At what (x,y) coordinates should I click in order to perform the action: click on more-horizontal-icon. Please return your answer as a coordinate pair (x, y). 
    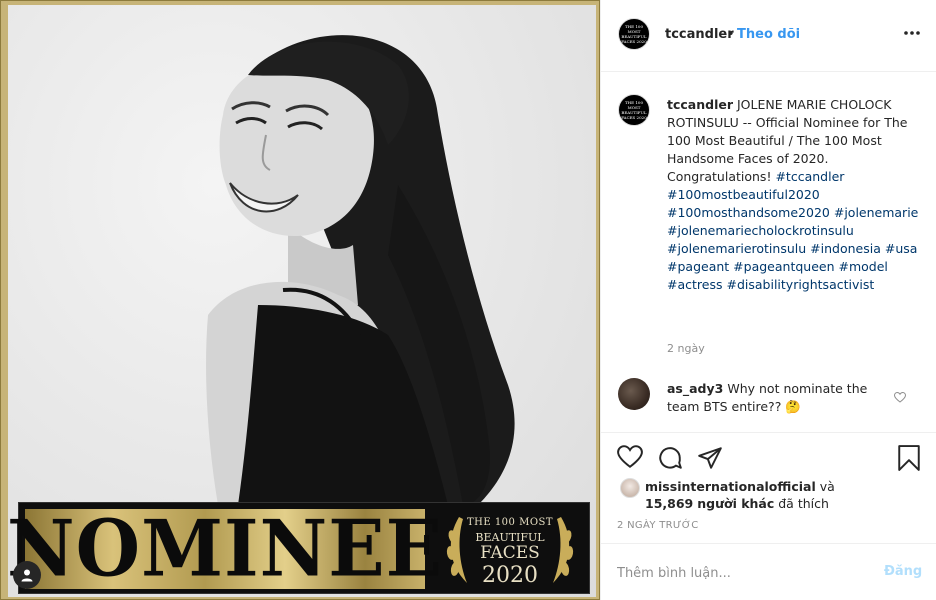
    Looking at the image, I should click on (912, 33).